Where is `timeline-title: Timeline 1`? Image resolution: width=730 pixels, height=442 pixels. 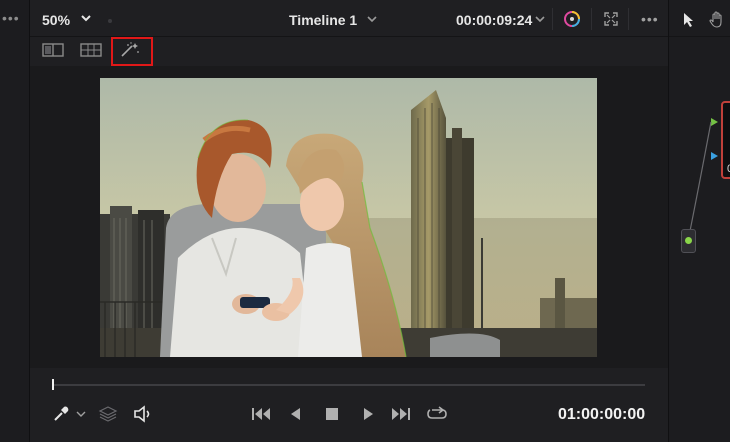 timeline-title: Timeline 1 is located at coordinates (323, 20).